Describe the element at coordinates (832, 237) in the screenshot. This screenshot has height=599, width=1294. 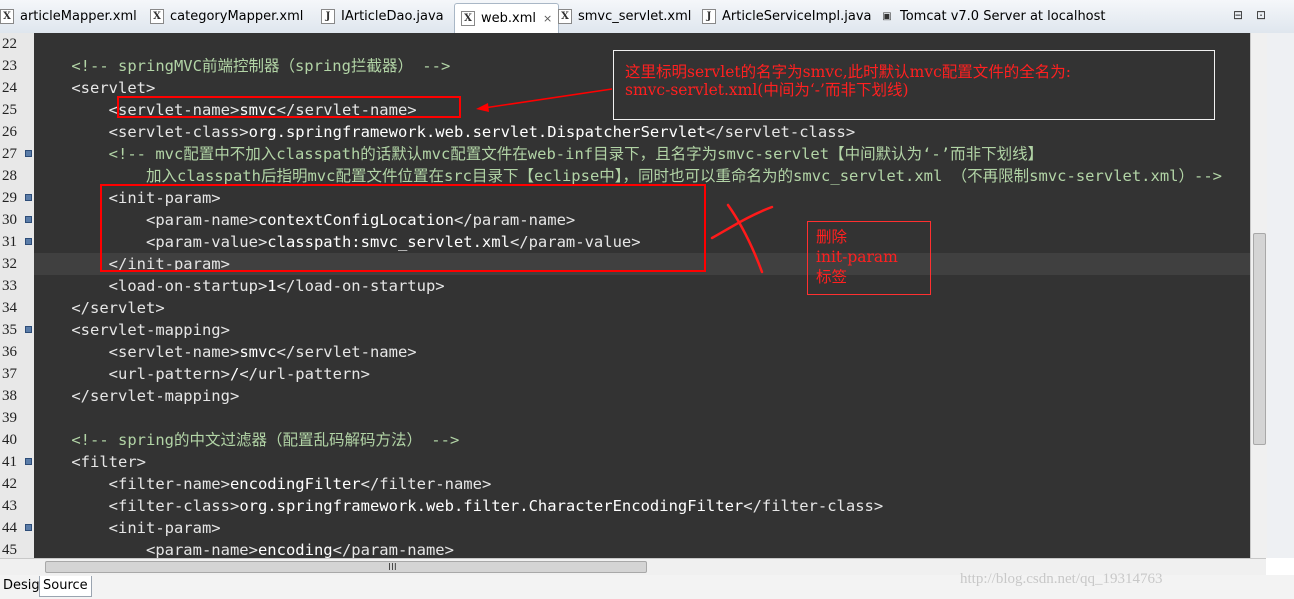
I see `callout-text-line: 删除` at that location.